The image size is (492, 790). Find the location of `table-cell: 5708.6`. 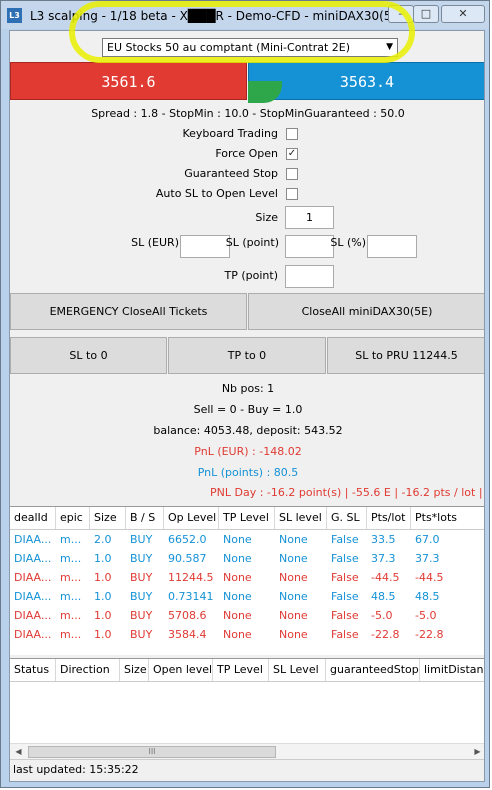

table-cell: 5708.6 is located at coordinates (187, 615).